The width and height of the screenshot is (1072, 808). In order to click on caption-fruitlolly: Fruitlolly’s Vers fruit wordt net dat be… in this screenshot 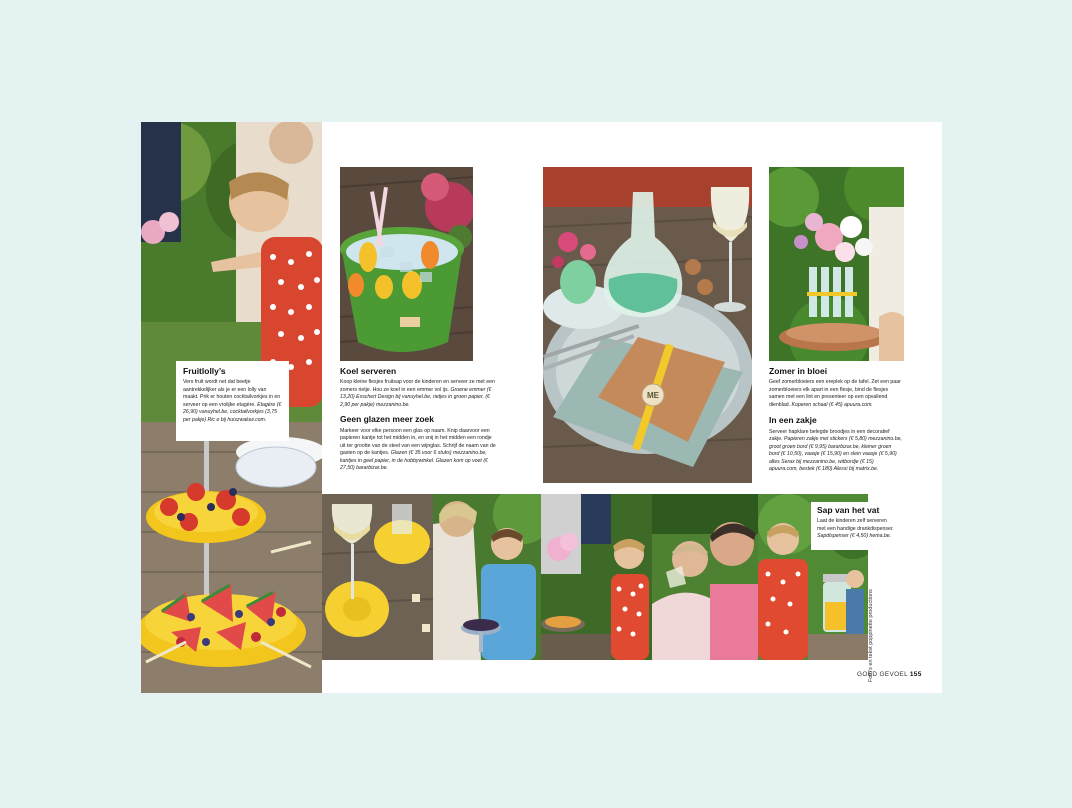, I will do `click(232, 401)`.